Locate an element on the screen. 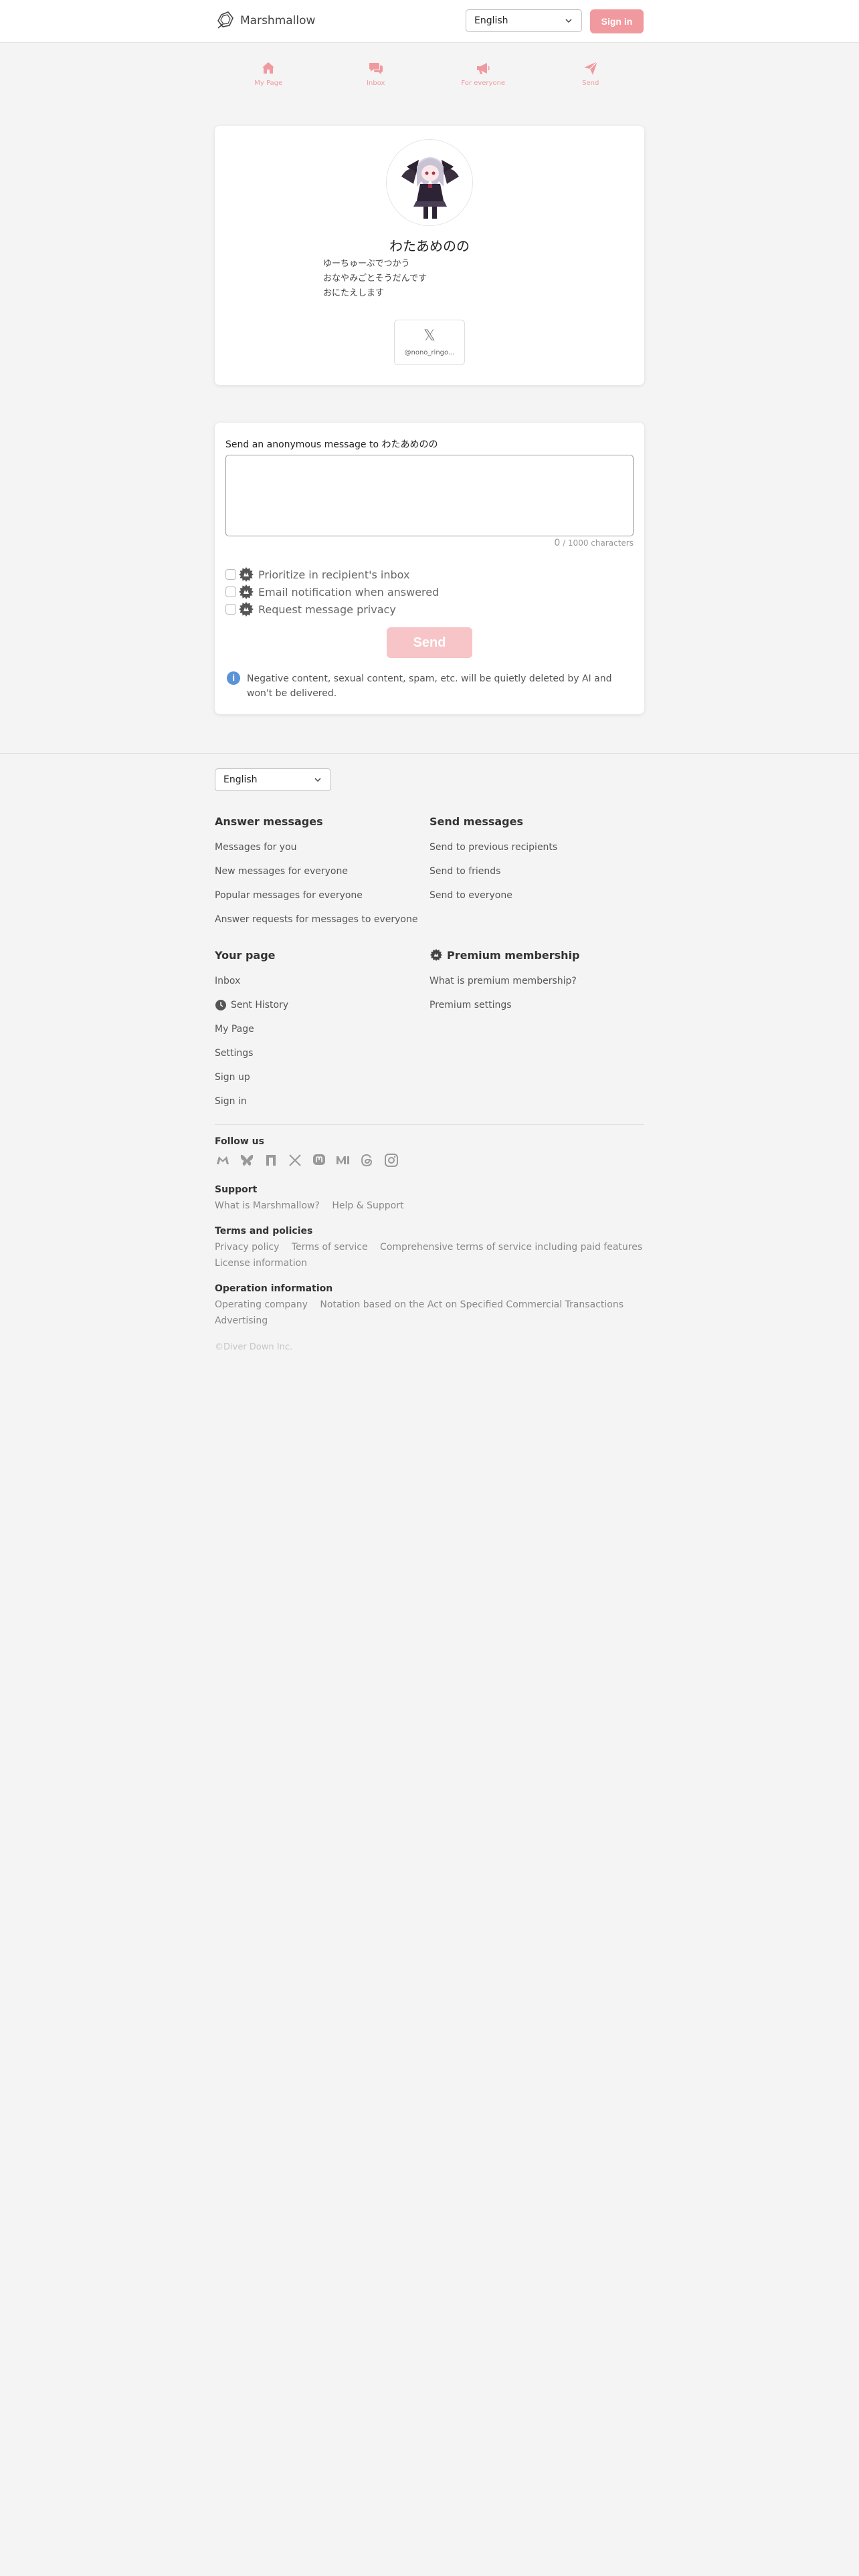 The image size is (859, 2576). footer-link: Popular messages for everyone is located at coordinates (316, 895).